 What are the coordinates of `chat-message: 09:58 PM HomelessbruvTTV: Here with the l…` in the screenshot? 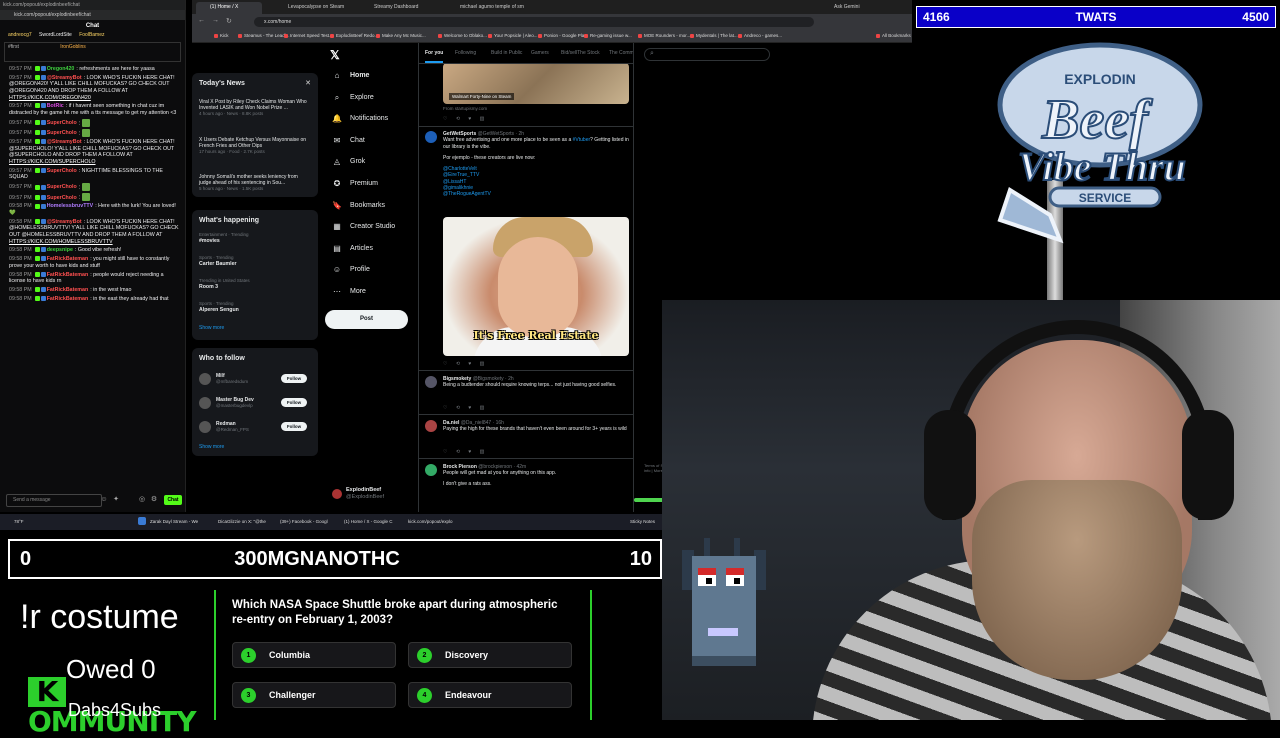 It's located at (94, 209).